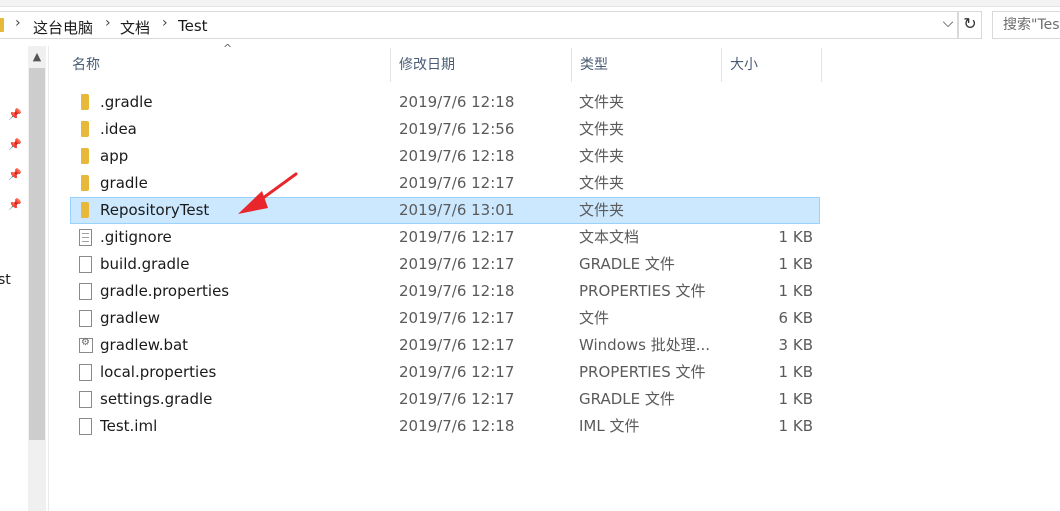 The height and width of the screenshot is (511, 1060). I want to click on breadcrumb-this-pc: 这台电脑, so click(63, 27).